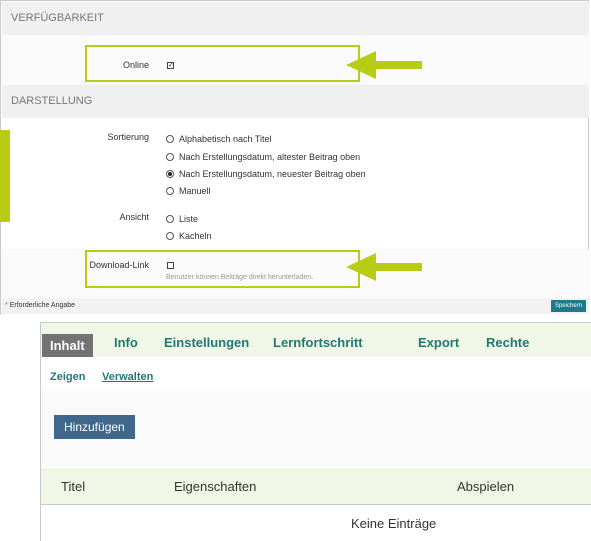  What do you see at coordinates (507, 343) in the screenshot?
I see `tab-rechte: Rechte` at bounding box center [507, 343].